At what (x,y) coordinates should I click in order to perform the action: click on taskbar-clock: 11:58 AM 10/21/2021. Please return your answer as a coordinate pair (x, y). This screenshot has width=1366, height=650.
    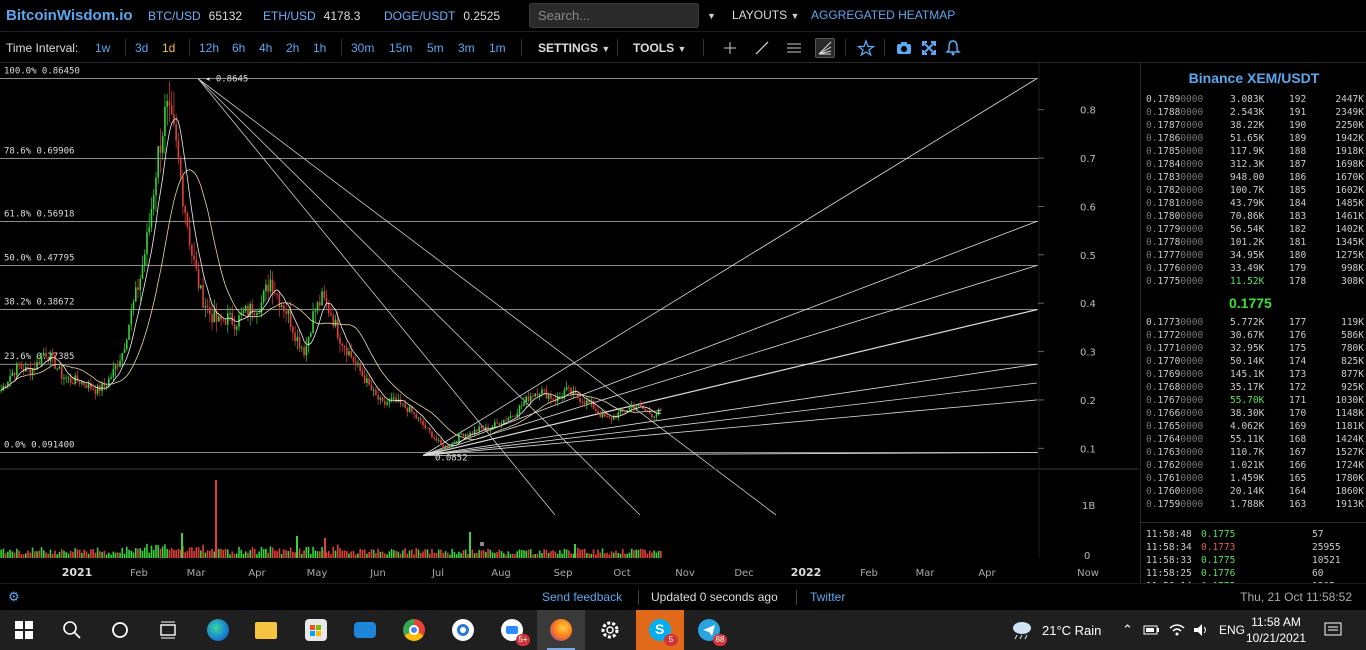
    Looking at the image, I should click on (1276, 630).